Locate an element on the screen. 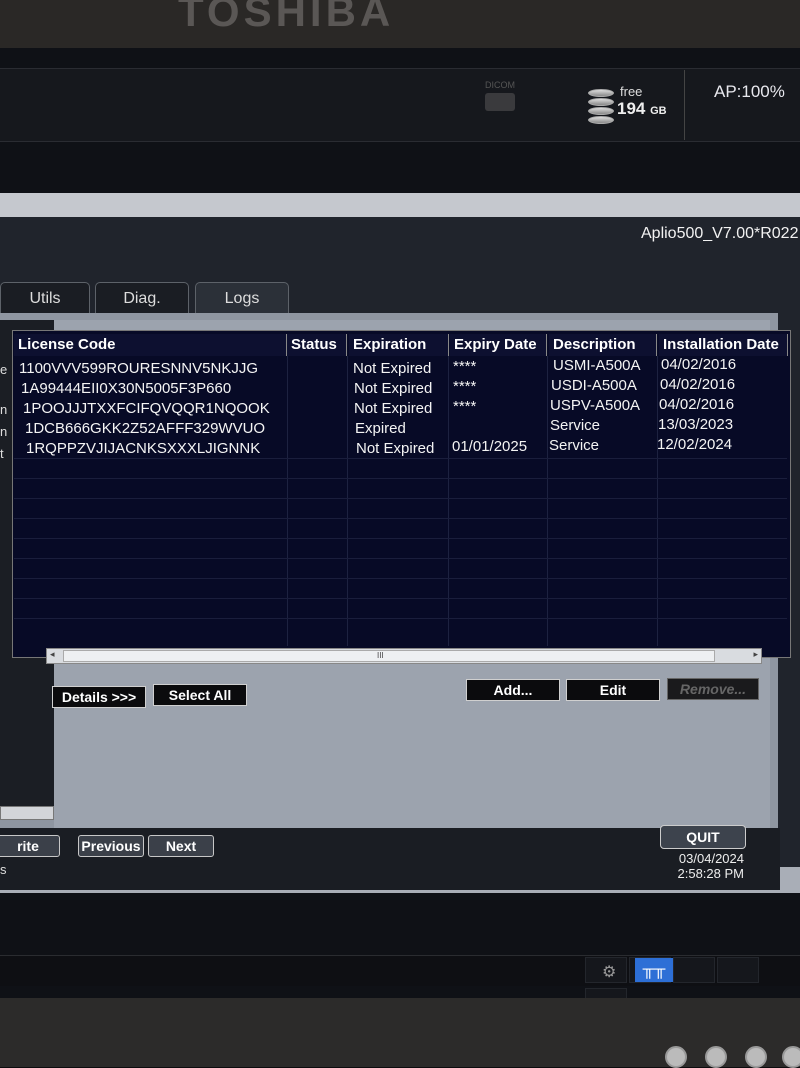  cell-license-code: 1A99444EII0X30N5005F3P660 is located at coordinates (126, 388).